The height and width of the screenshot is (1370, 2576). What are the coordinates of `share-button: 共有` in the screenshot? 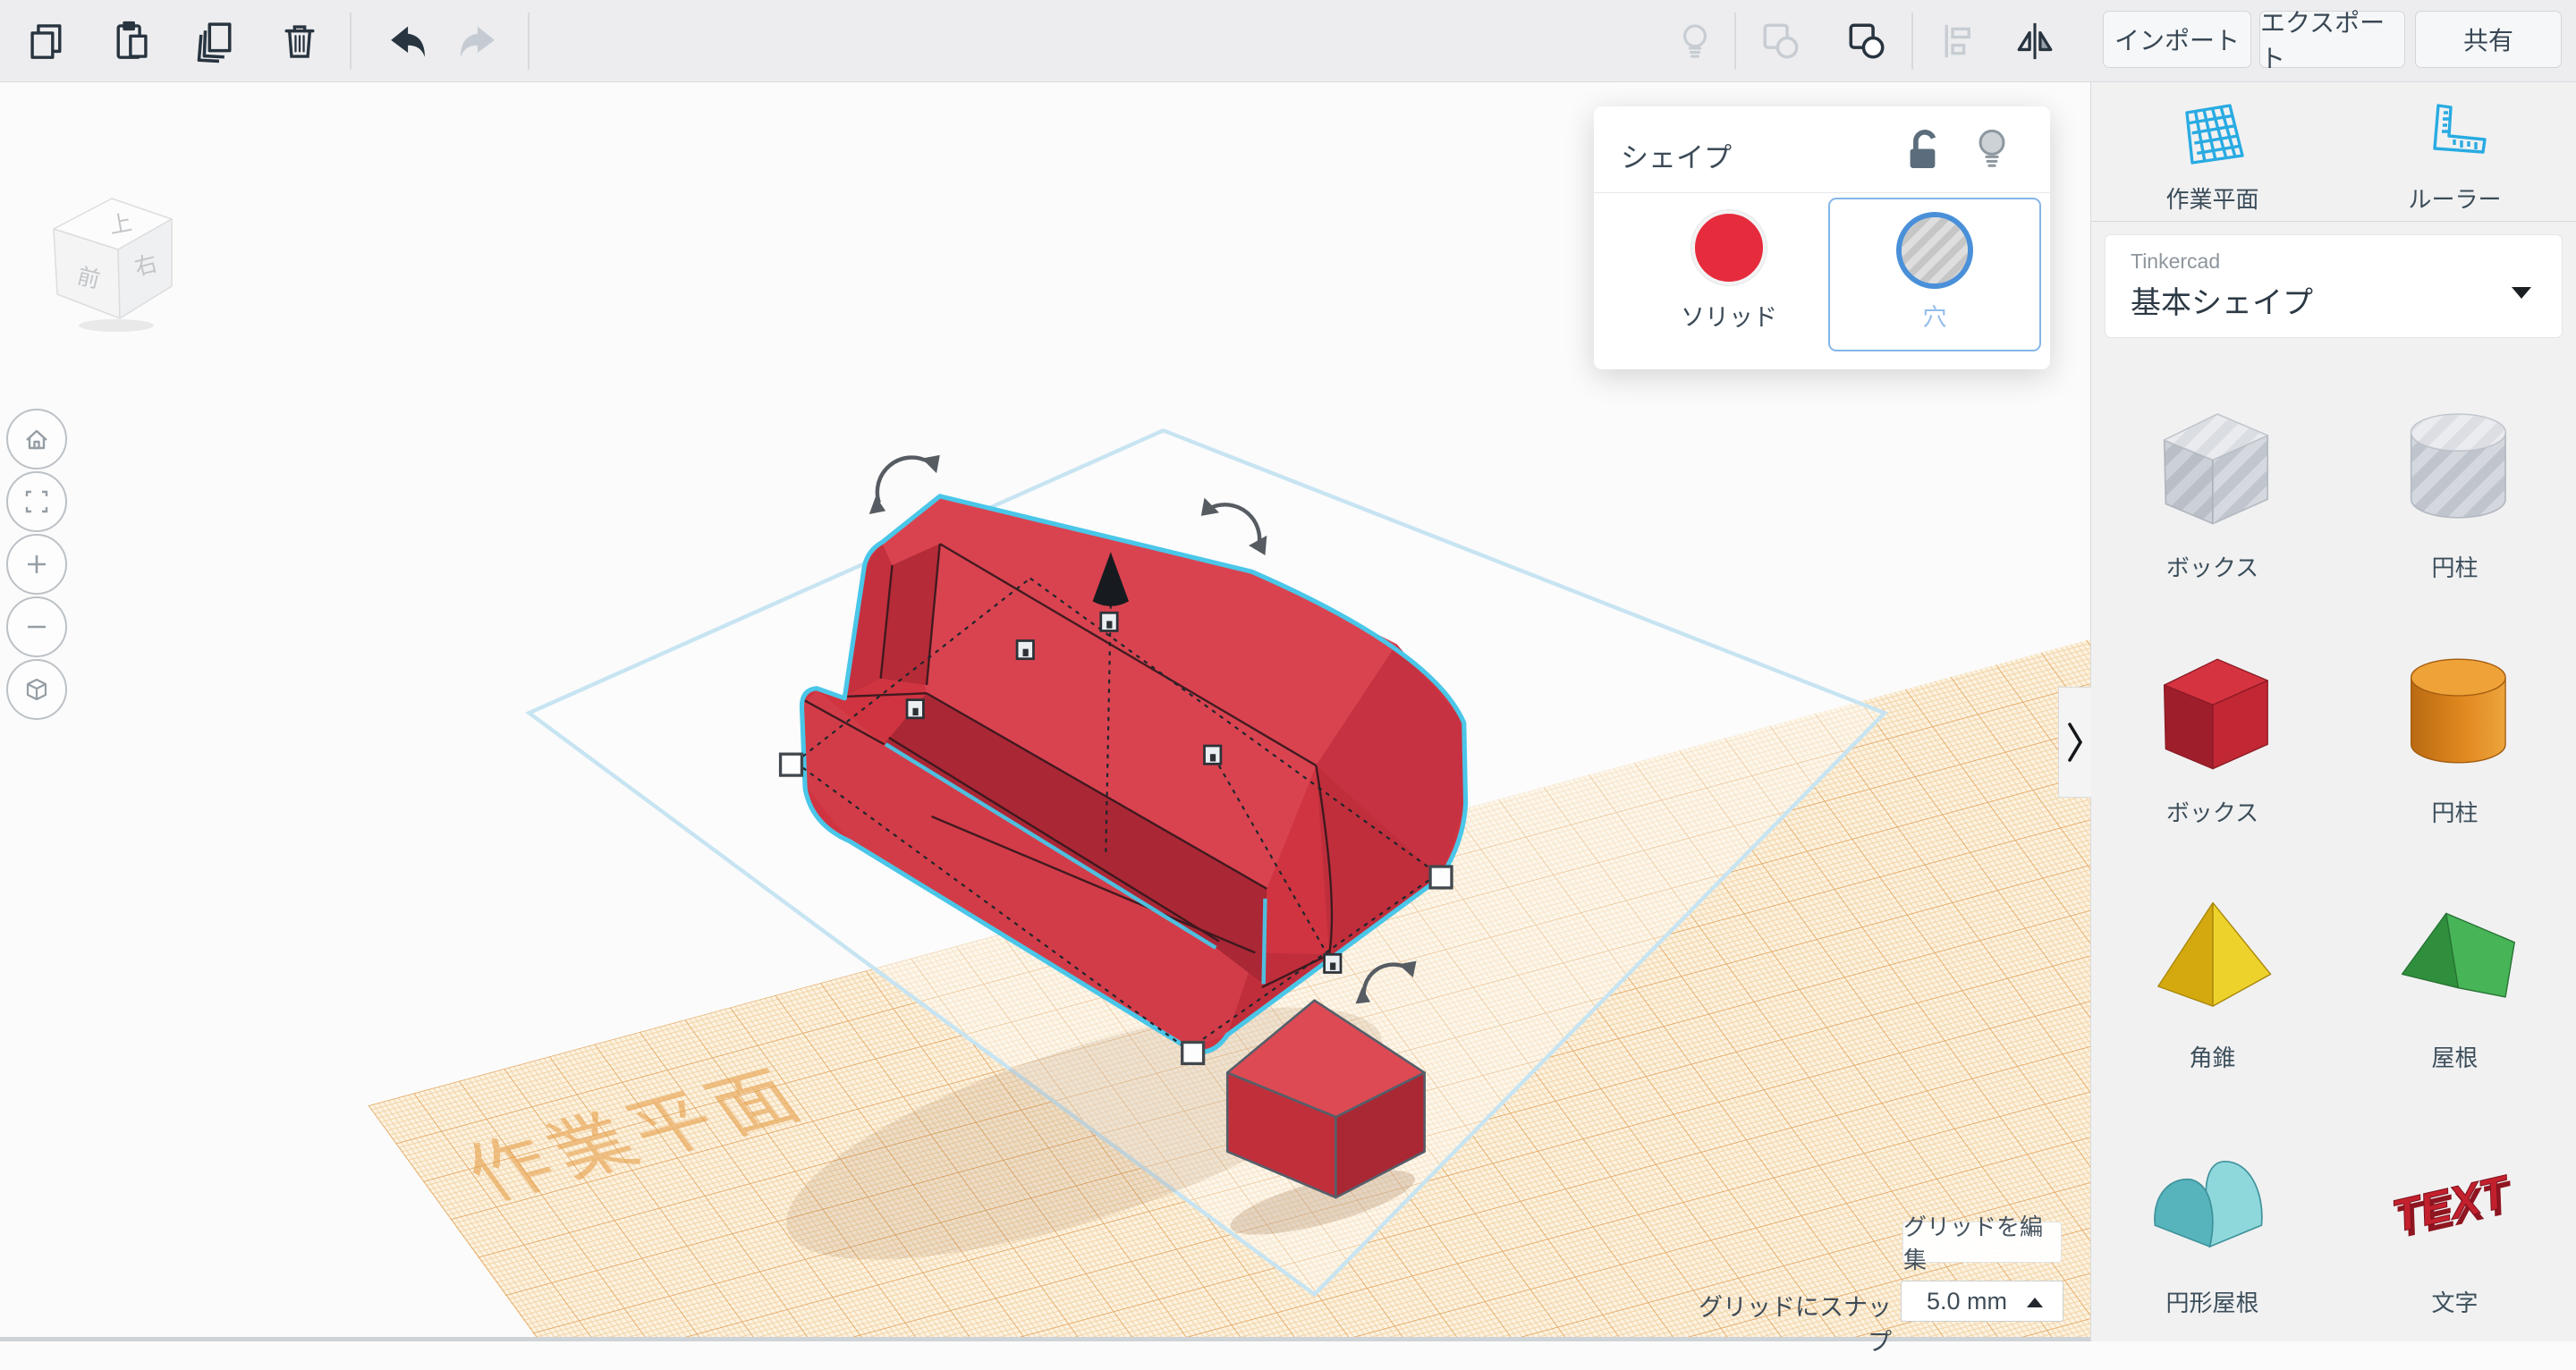 It's located at (2488, 39).